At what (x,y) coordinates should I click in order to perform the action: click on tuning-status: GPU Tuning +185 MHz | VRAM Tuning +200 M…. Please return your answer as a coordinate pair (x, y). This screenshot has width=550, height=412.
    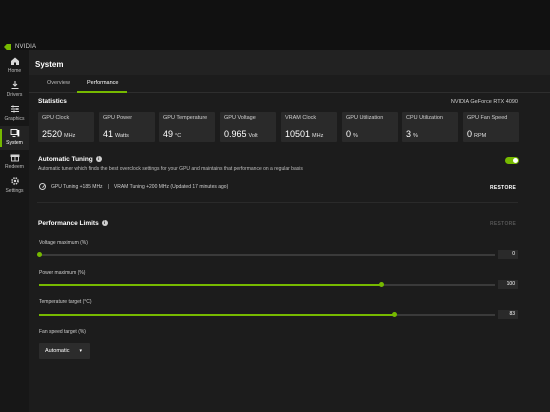
    Looking at the image, I should click on (133, 186).